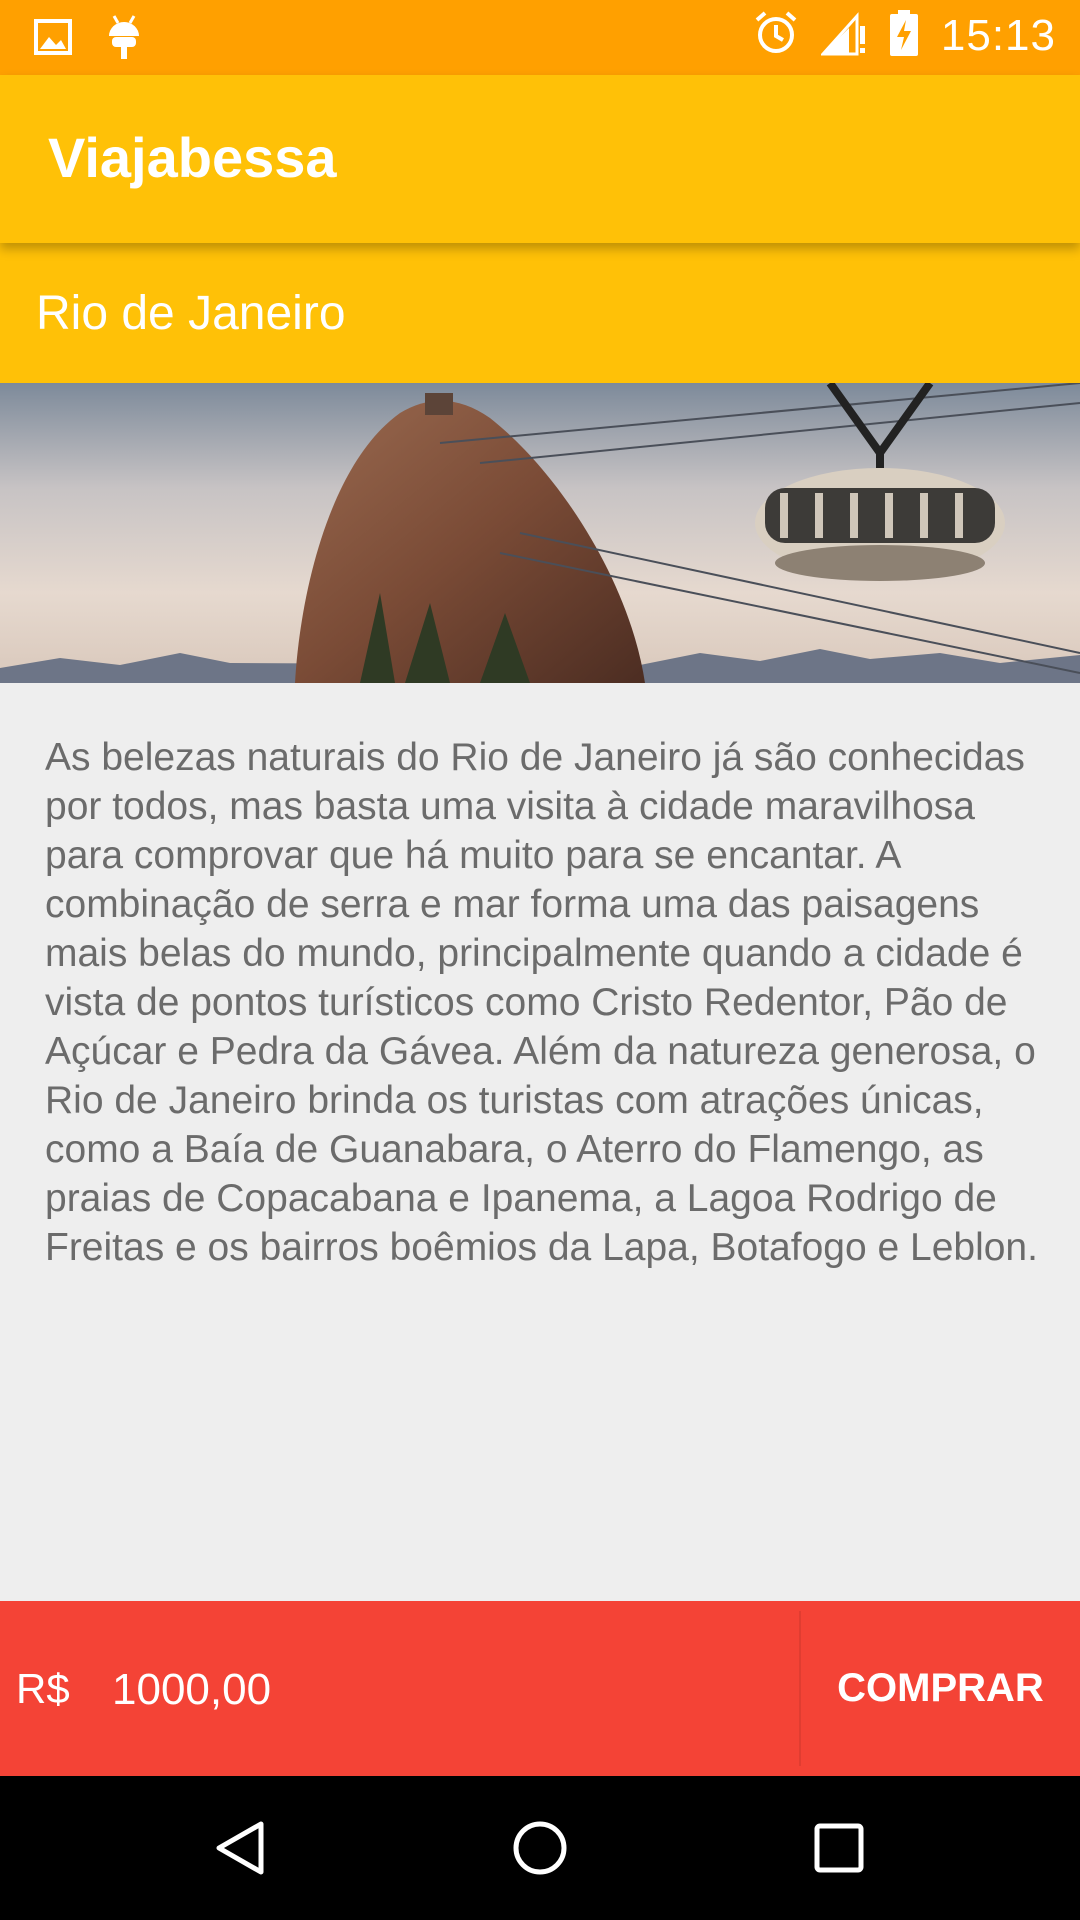 The width and height of the screenshot is (1080, 1920). I want to click on signal-icon, so click(843, 35).